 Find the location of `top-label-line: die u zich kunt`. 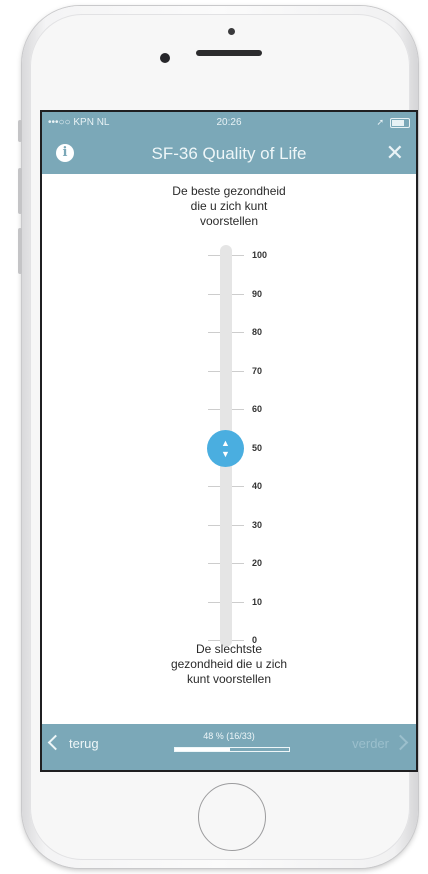

top-label-line: die u zich kunt is located at coordinates (229, 206).